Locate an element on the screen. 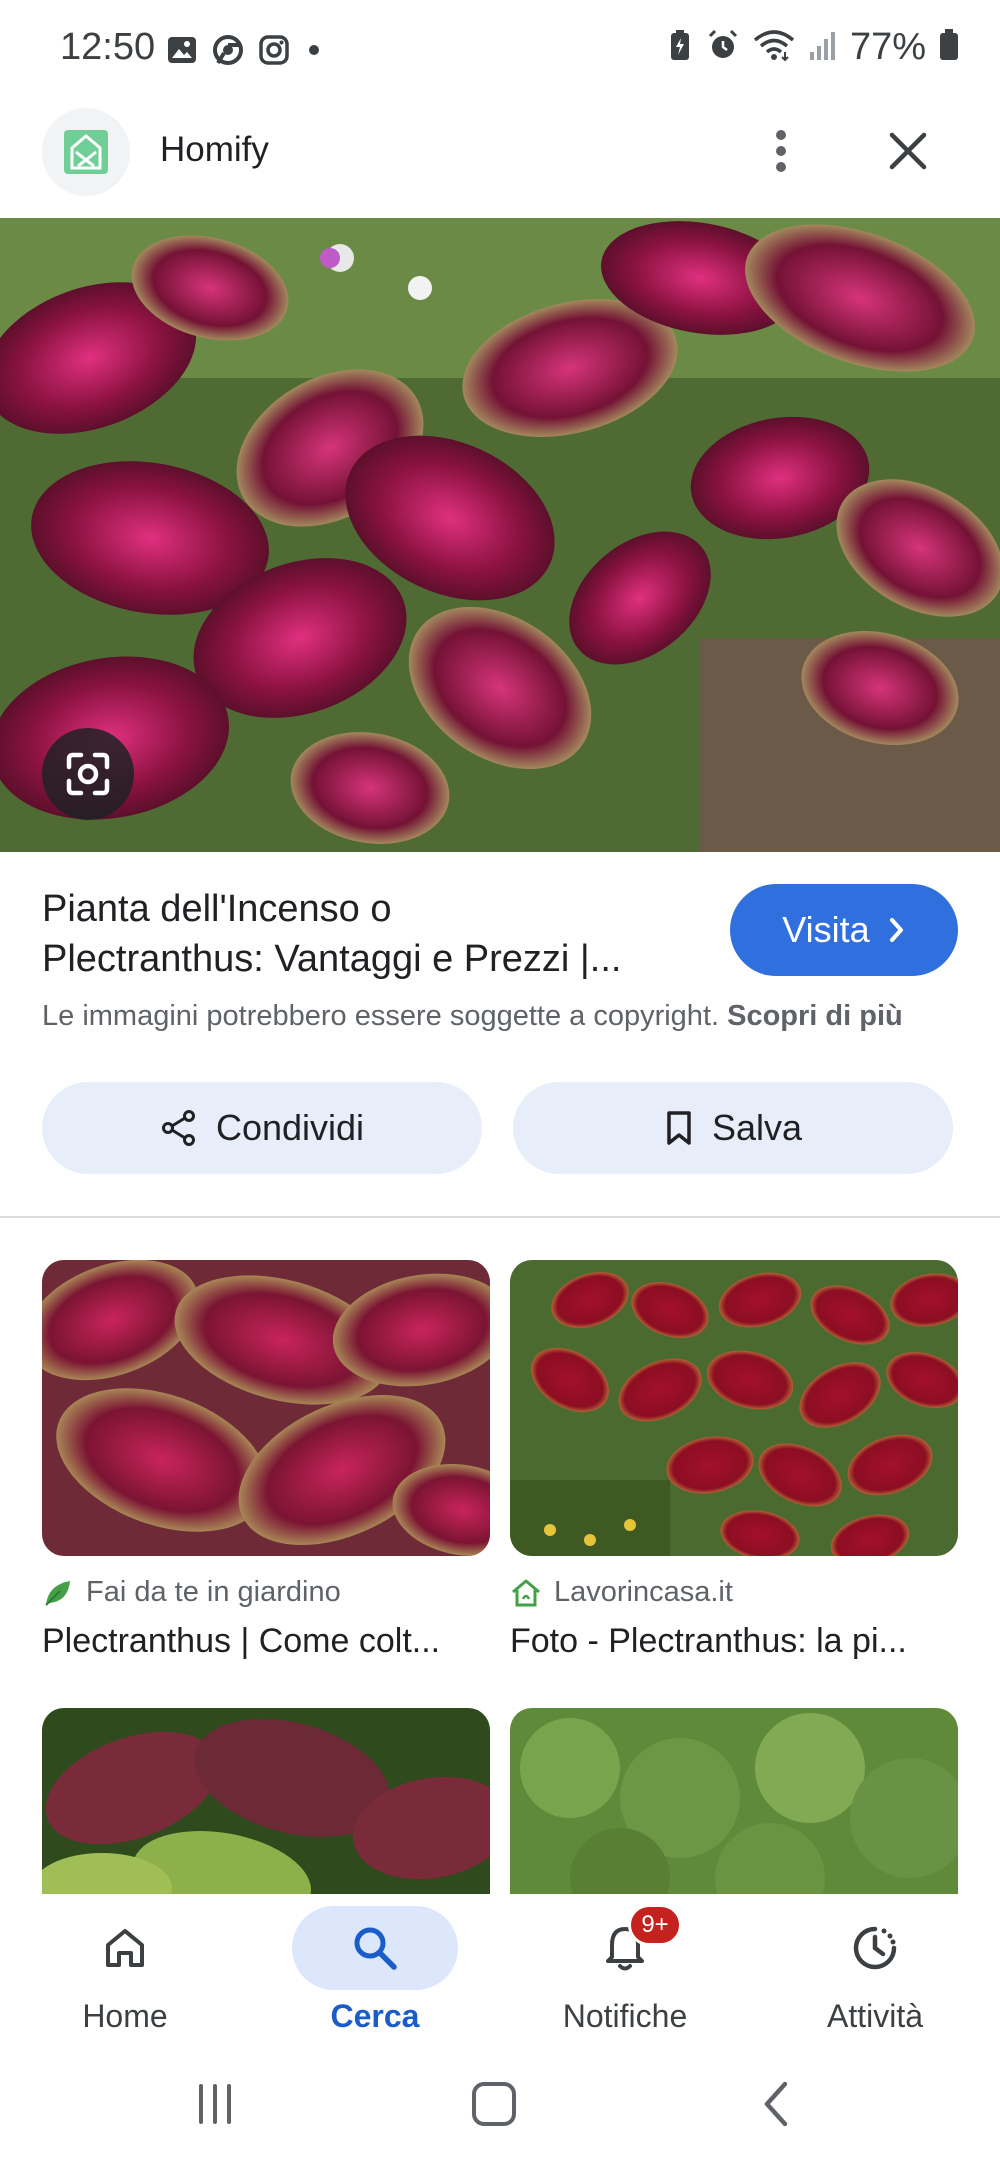 This screenshot has width=1000, height=2166. close-button is located at coordinates (908, 151).